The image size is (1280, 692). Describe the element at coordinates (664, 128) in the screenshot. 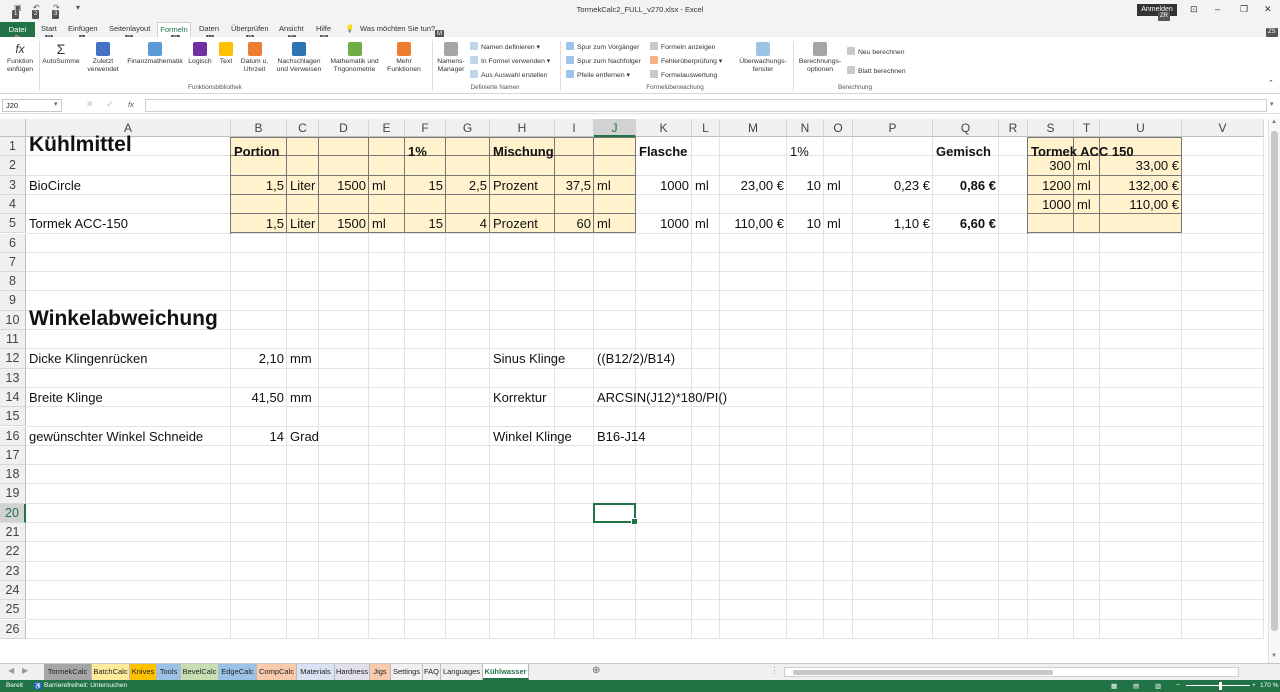

I see `column-header: K` at that location.